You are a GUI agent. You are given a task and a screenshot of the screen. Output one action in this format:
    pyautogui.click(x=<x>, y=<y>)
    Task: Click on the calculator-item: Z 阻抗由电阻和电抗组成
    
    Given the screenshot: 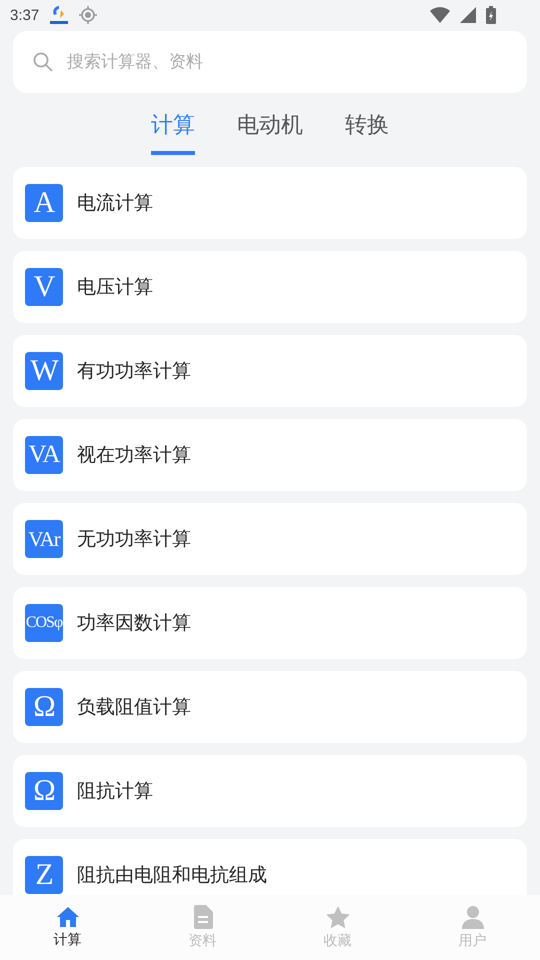 What is the action you would take?
    pyautogui.click(x=270, y=867)
    